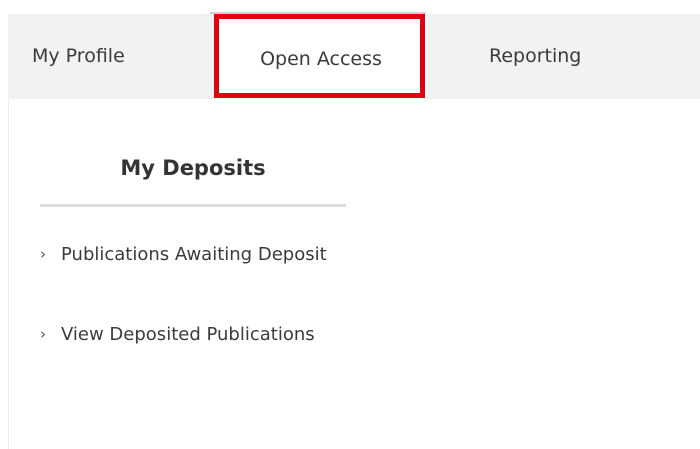 This screenshot has width=700, height=449. I want to click on section-title: My Deposits, so click(193, 168).